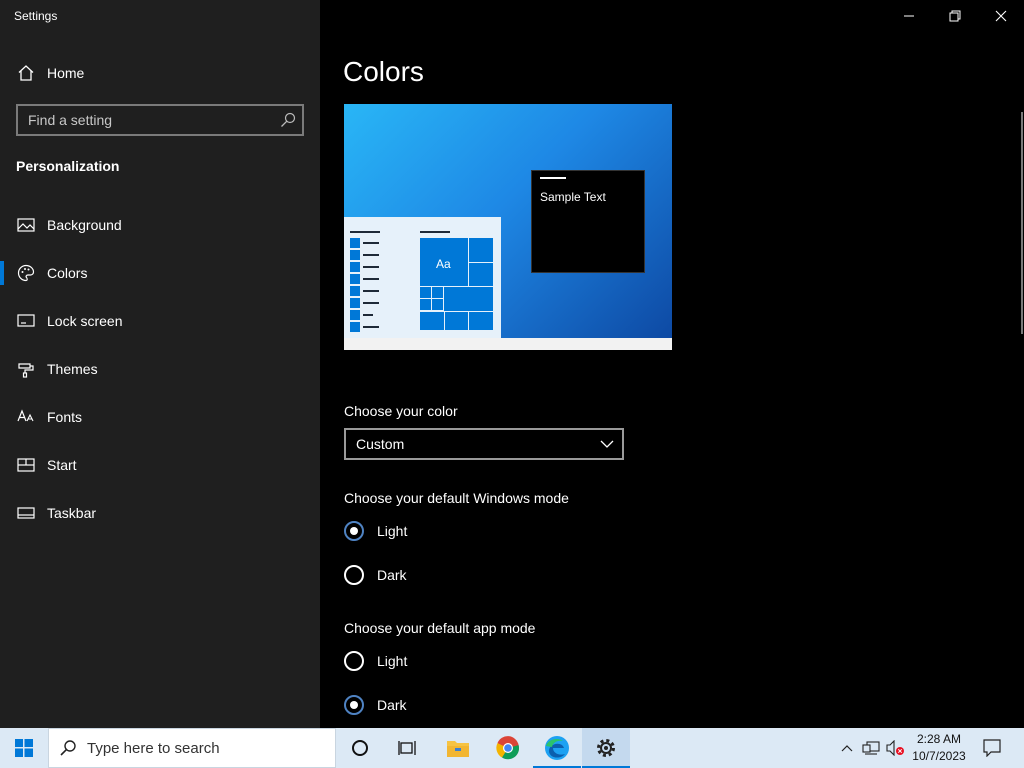 Image resolution: width=1024 pixels, height=768 pixels. Describe the element at coordinates (422, 277) in the screenshot. I see `preview-start-menu: Aa` at that location.